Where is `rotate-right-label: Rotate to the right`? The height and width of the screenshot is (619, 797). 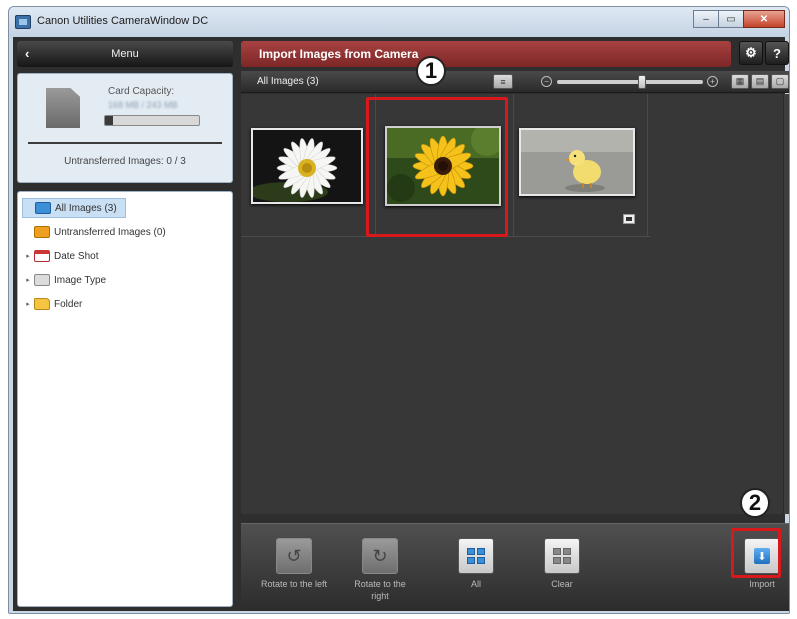 rotate-right-label: Rotate to the right is located at coordinates (380, 590).